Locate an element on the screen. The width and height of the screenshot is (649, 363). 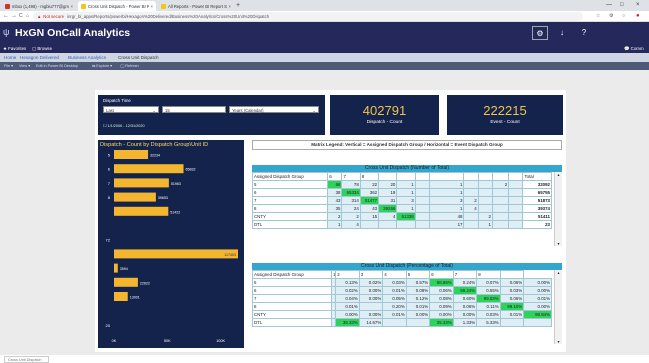
maximize-button: □ is located at coordinates (622, 5).